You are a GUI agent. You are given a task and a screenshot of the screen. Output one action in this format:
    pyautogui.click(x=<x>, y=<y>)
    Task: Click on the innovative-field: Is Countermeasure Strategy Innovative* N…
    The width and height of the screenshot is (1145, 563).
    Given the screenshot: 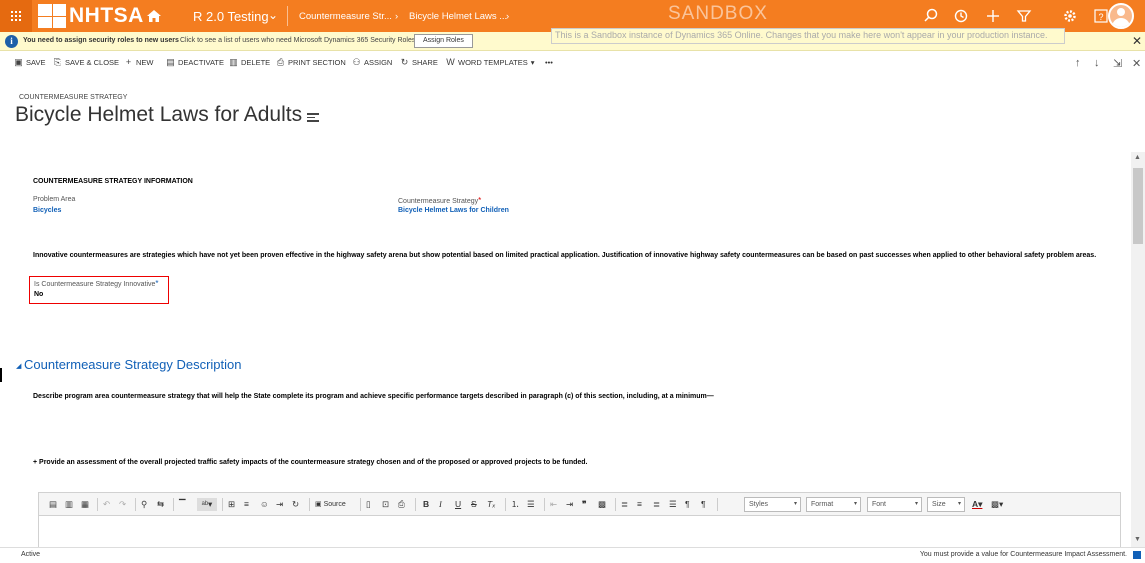 What is the action you would take?
    pyautogui.click(x=99, y=290)
    